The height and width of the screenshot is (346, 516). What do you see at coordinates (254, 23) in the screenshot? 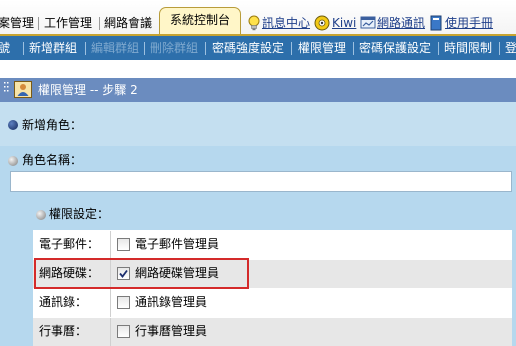
I see `lightbulb-icon` at bounding box center [254, 23].